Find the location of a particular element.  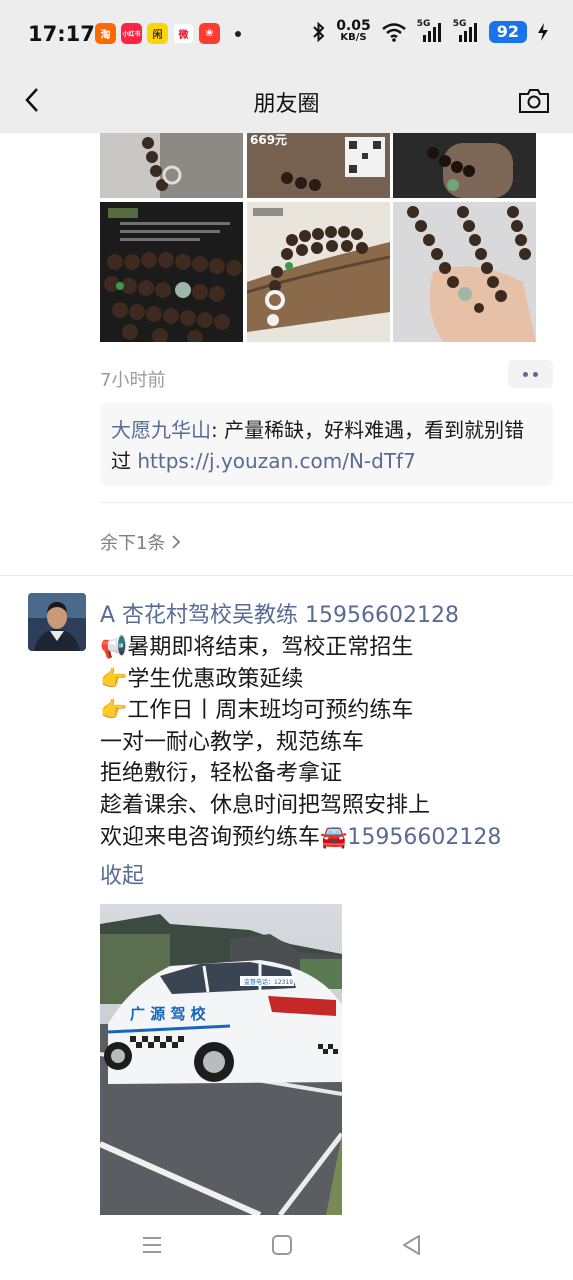

post-author: A 杏花村驾校吴教练 15956602128 is located at coordinates (279, 613).